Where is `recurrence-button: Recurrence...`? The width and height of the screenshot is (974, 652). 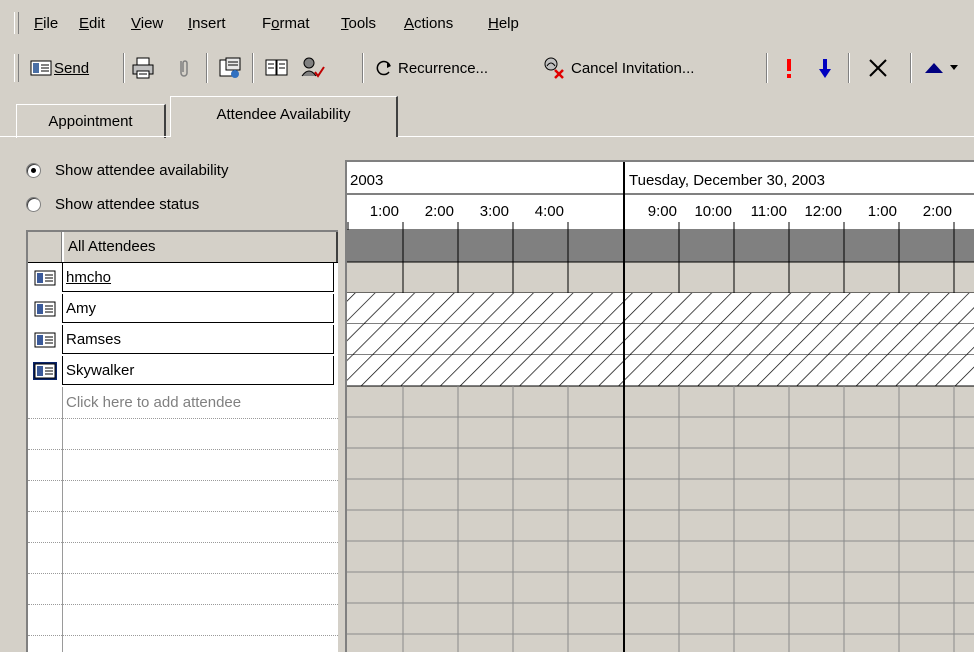 recurrence-button: Recurrence... is located at coordinates (431, 68).